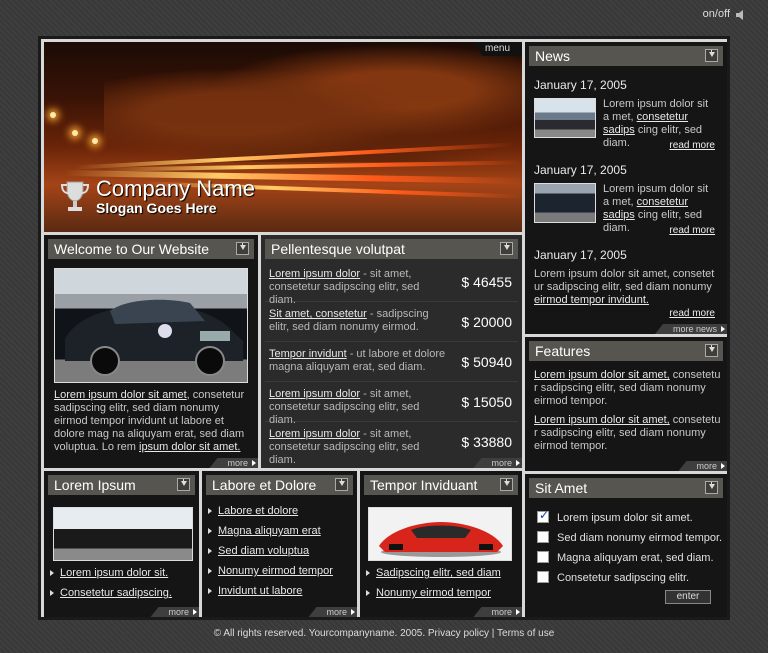  I want to click on sound-toggle-label: on/off, so click(716, 14).